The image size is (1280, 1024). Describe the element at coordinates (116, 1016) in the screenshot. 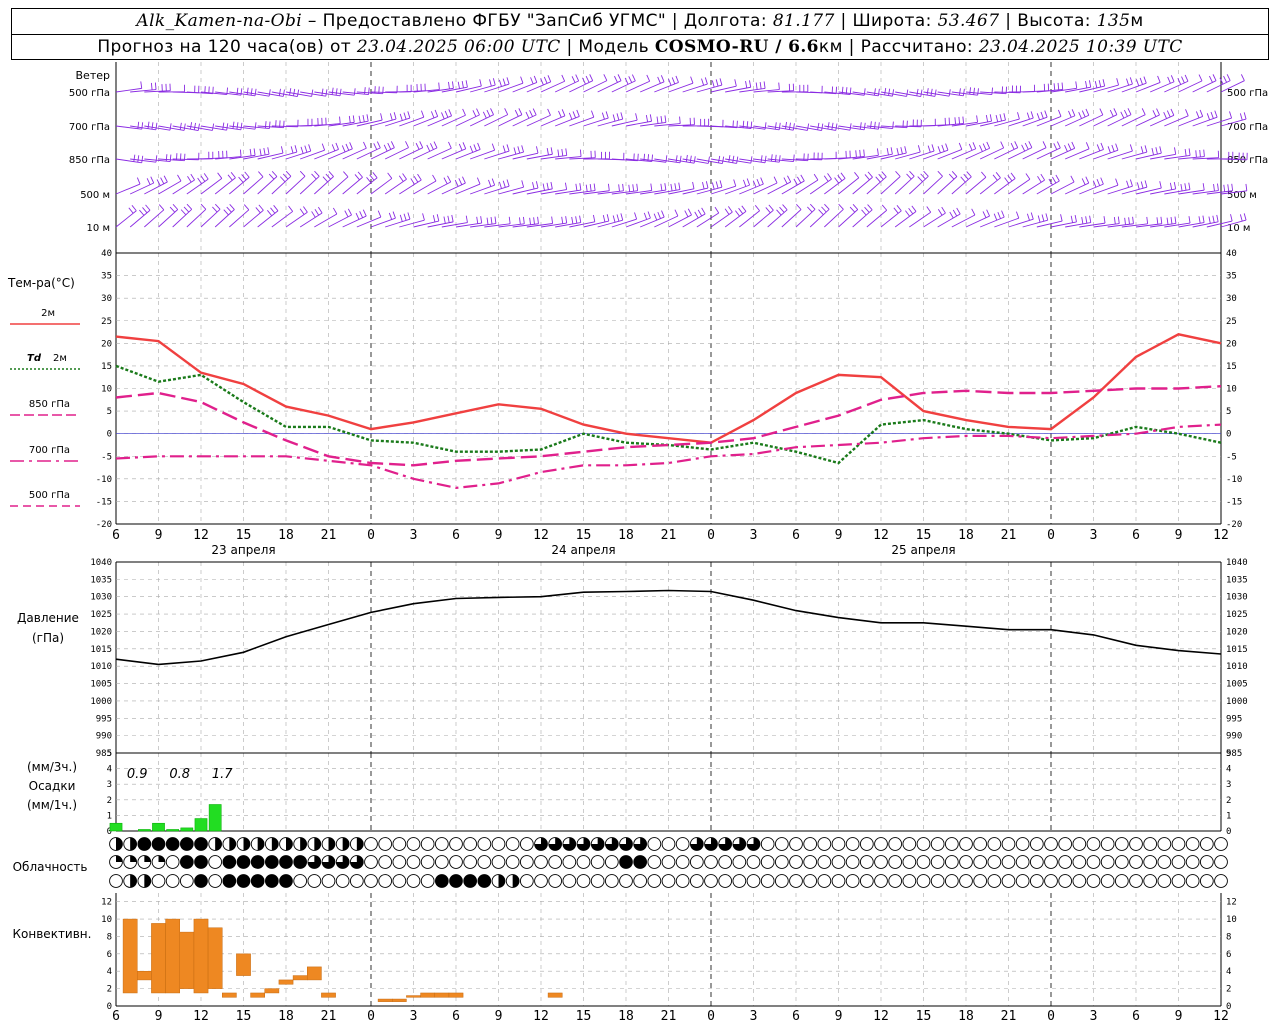

I see `bottom-x-tick: 6` at that location.